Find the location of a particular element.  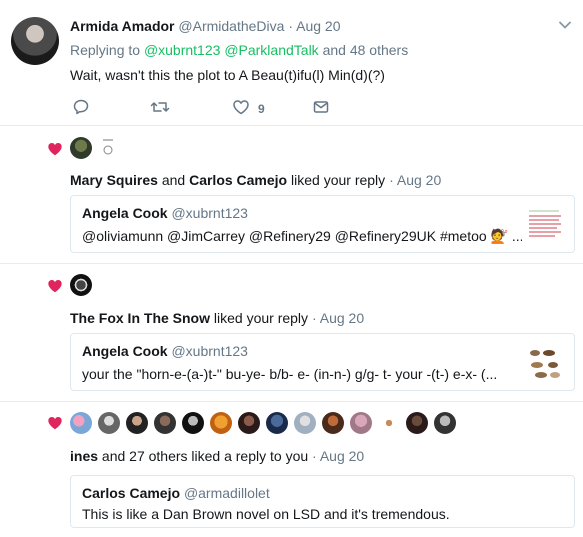

tweet-header: Armida Amador @ArmidatheDiva · Aug 20 is located at coordinates (205, 26).